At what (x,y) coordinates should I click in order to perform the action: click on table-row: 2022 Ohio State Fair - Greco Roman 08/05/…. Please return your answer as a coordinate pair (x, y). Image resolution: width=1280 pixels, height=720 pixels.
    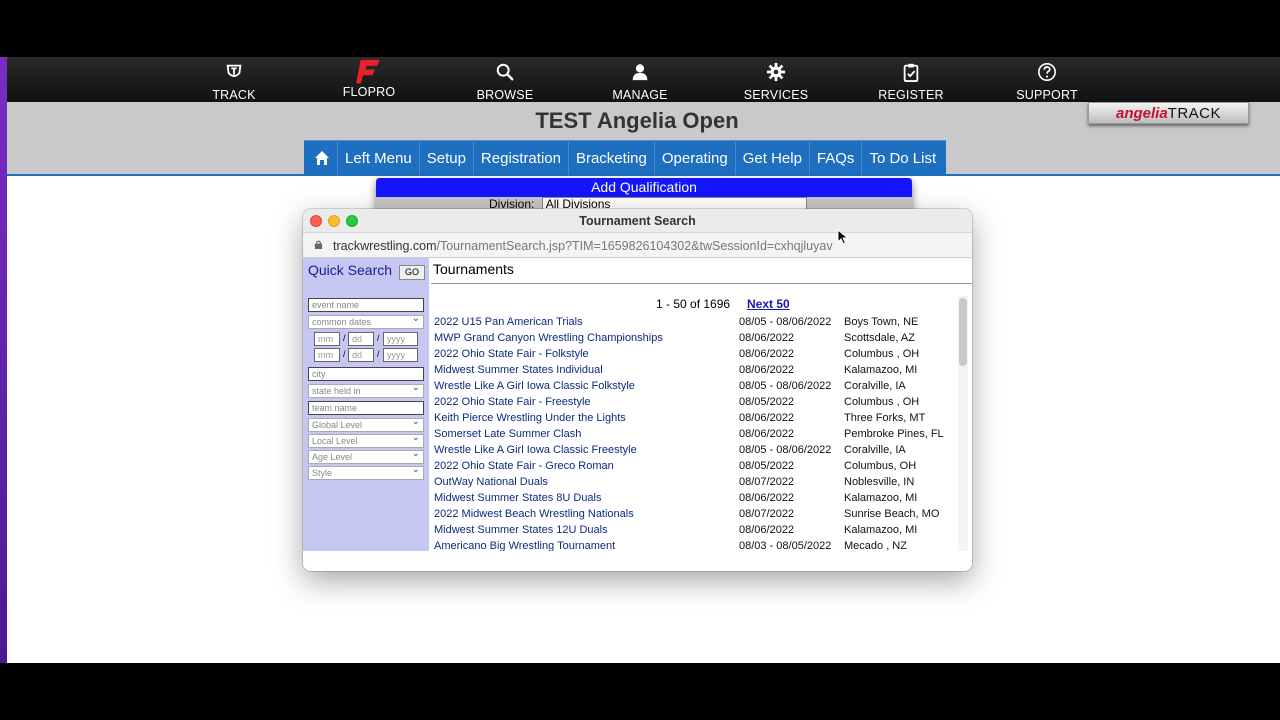
    Looking at the image, I should click on (694, 468).